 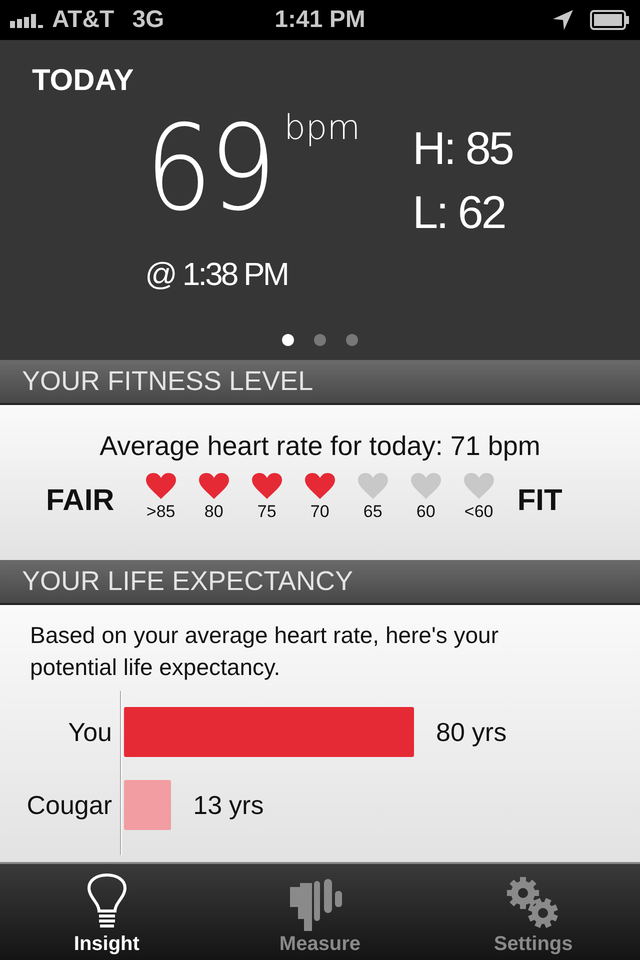 I want to click on heart-rate-value: 69, so click(x=209, y=168).